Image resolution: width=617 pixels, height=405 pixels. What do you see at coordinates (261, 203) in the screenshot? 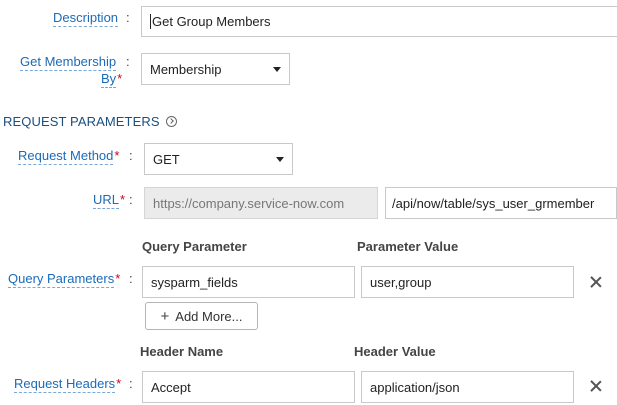
I see `url-base-field: https://company.service-now.com` at bounding box center [261, 203].